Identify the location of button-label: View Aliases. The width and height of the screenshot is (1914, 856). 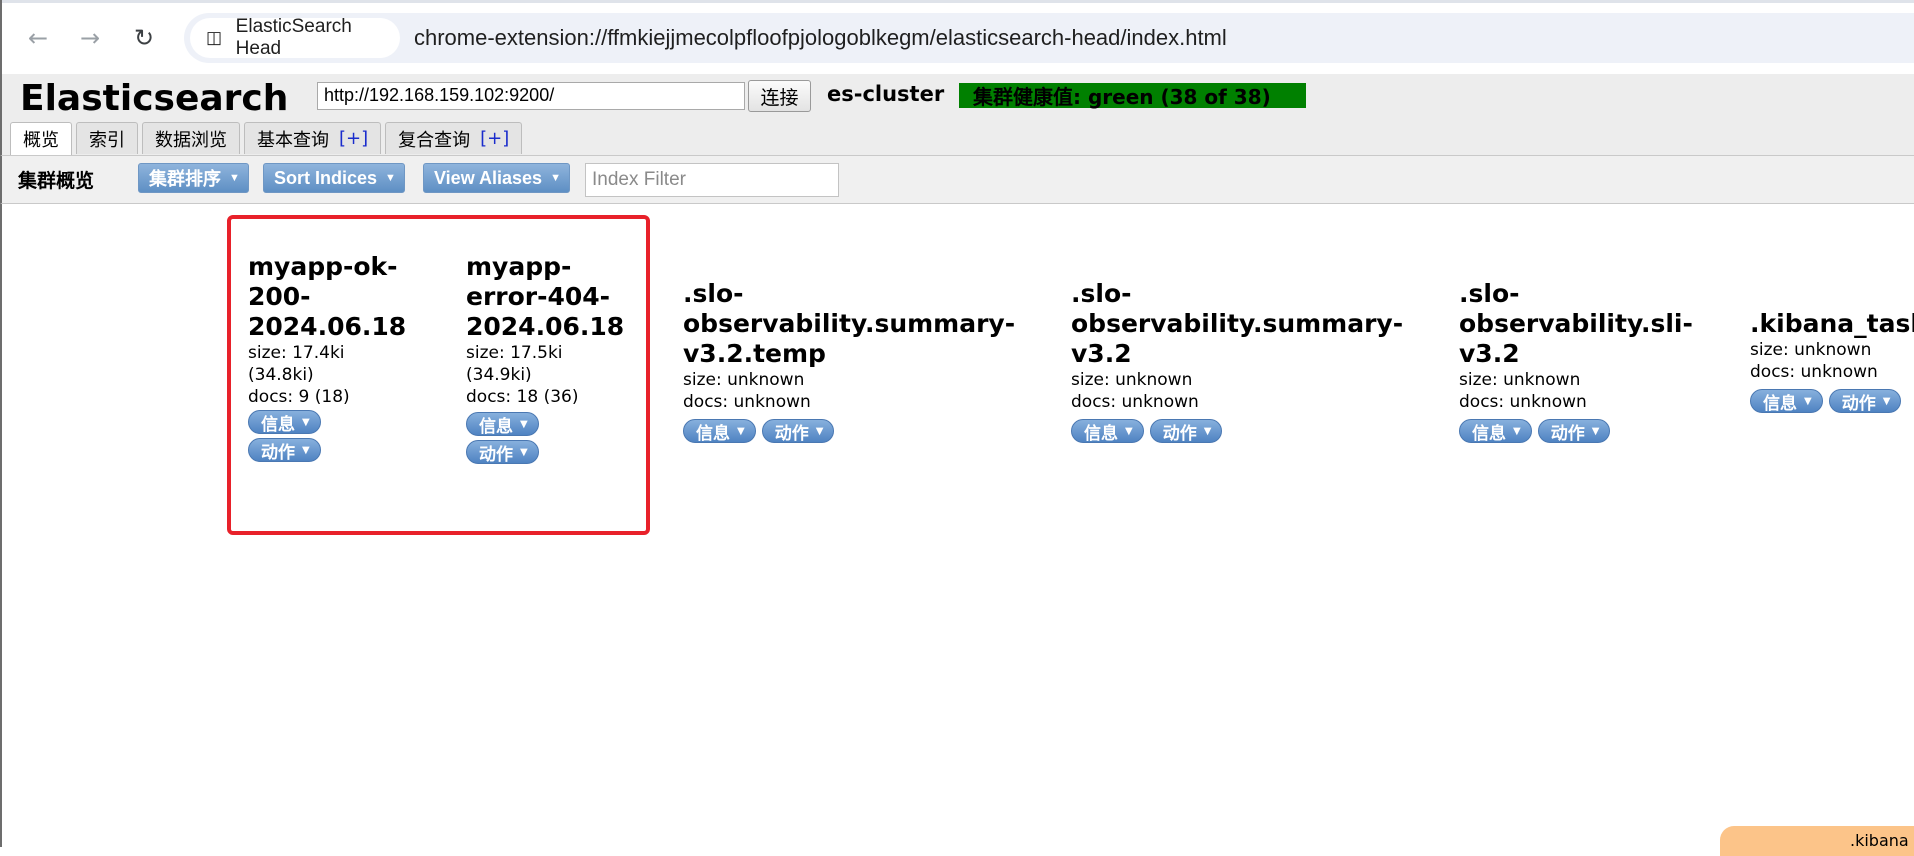
(488, 177).